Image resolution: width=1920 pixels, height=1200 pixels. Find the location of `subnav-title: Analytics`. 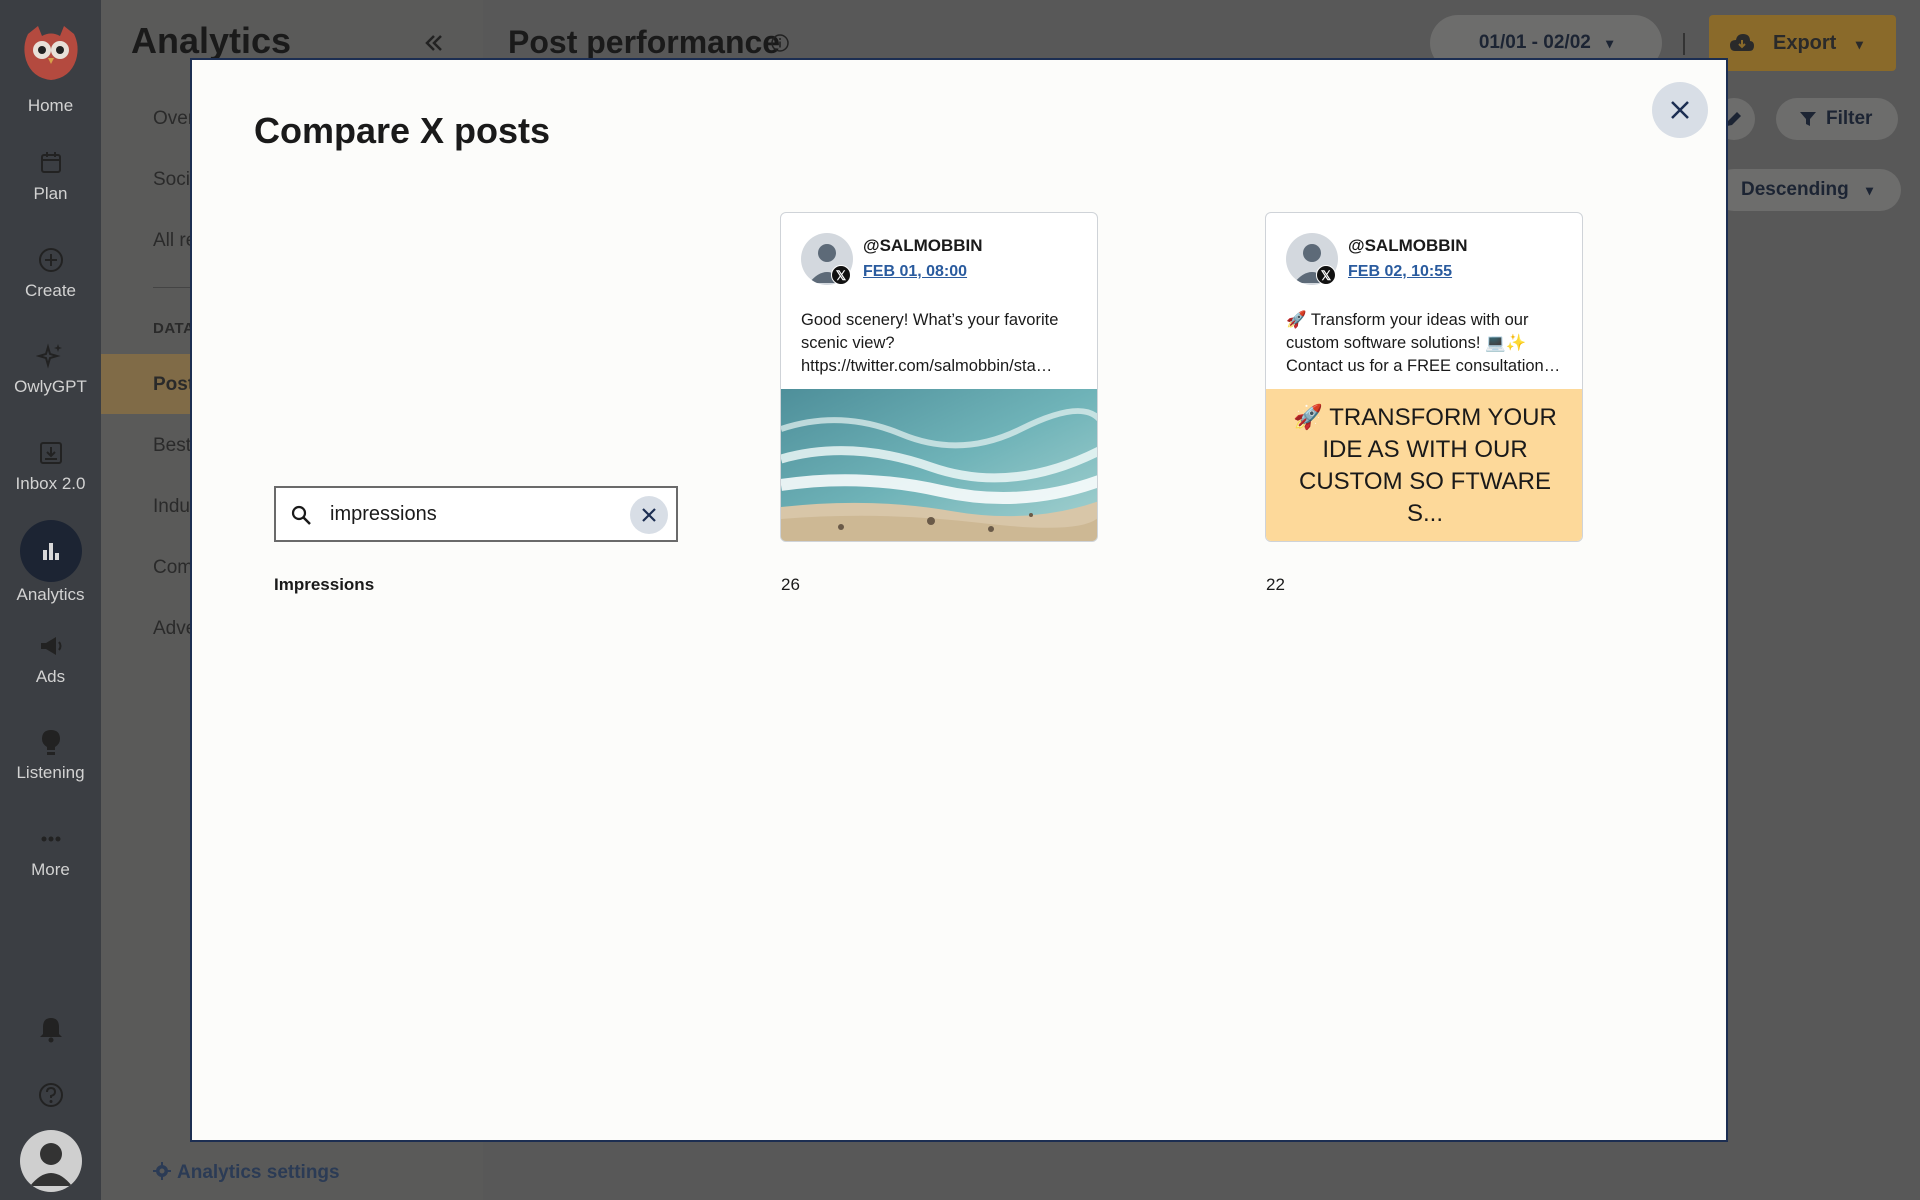

subnav-title: Analytics is located at coordinates (211, 40).